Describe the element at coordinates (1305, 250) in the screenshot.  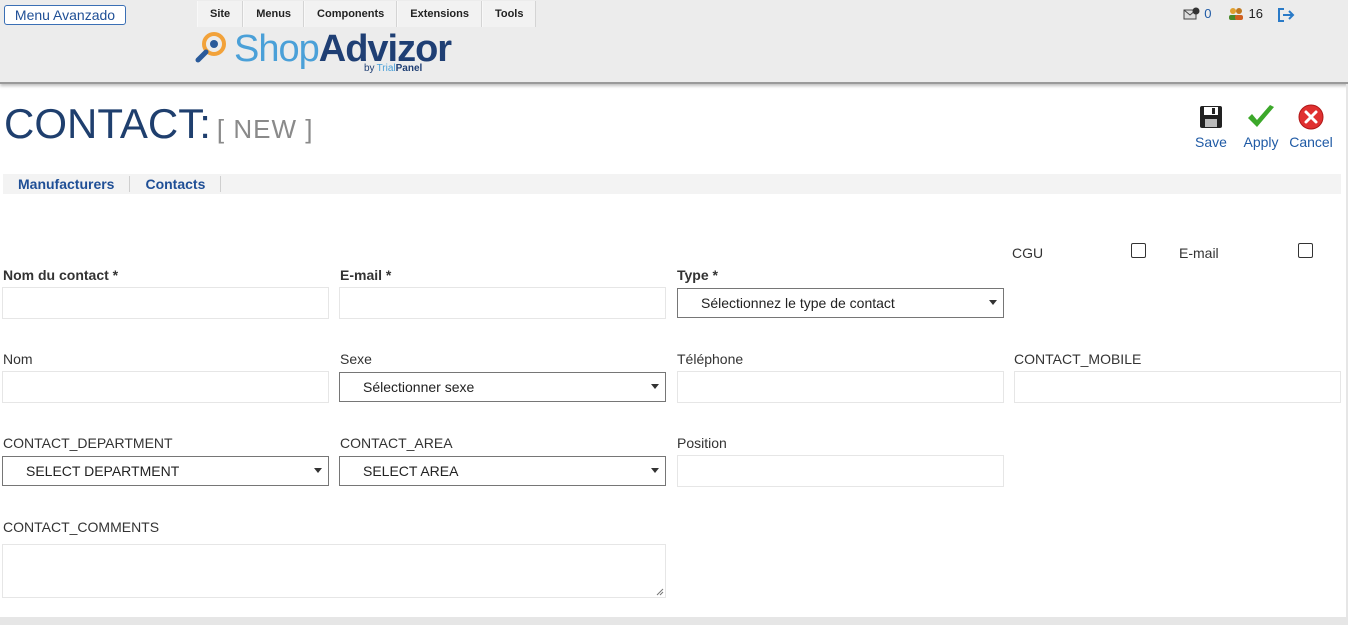
I see `email-checkbox` at that location.